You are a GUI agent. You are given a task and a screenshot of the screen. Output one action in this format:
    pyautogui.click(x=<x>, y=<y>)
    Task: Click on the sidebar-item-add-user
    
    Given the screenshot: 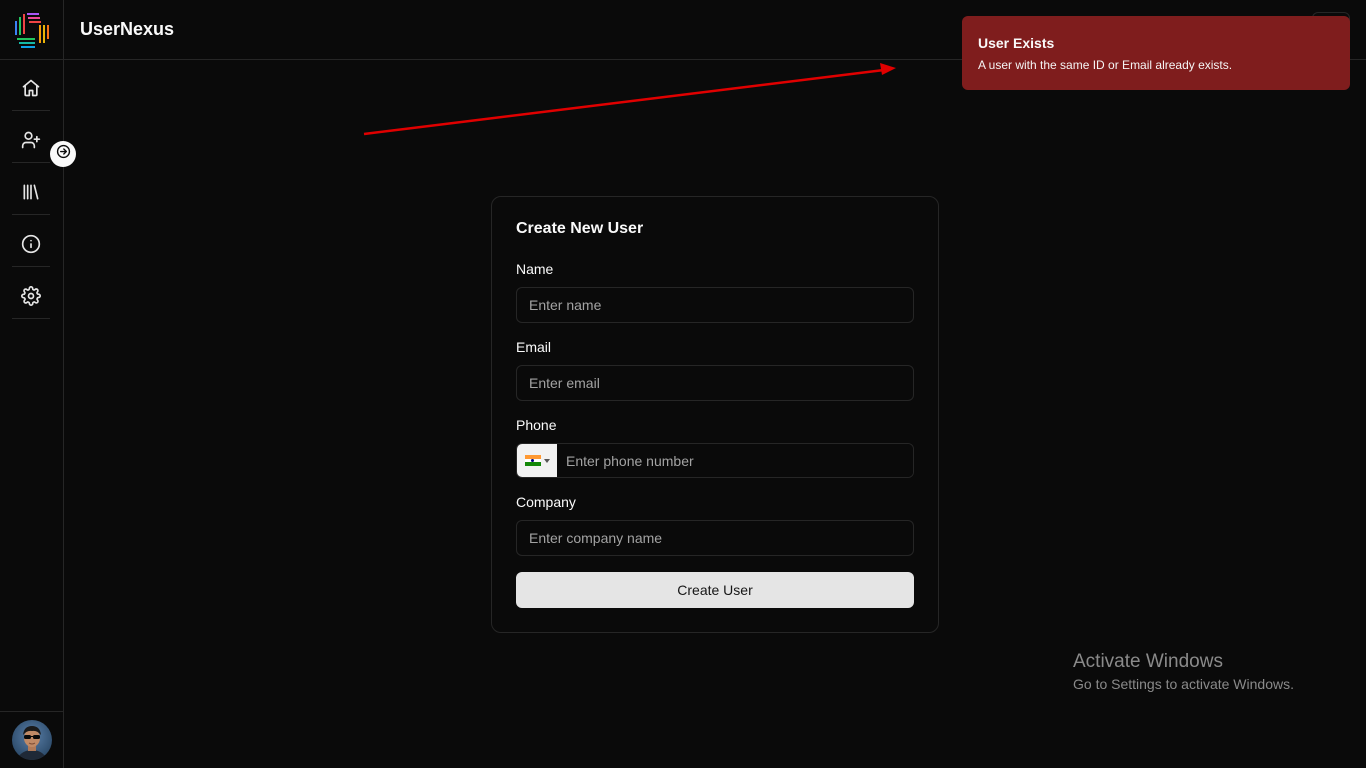 What is the action you would take?
    pyautogui.click(x=31, y=143)
    